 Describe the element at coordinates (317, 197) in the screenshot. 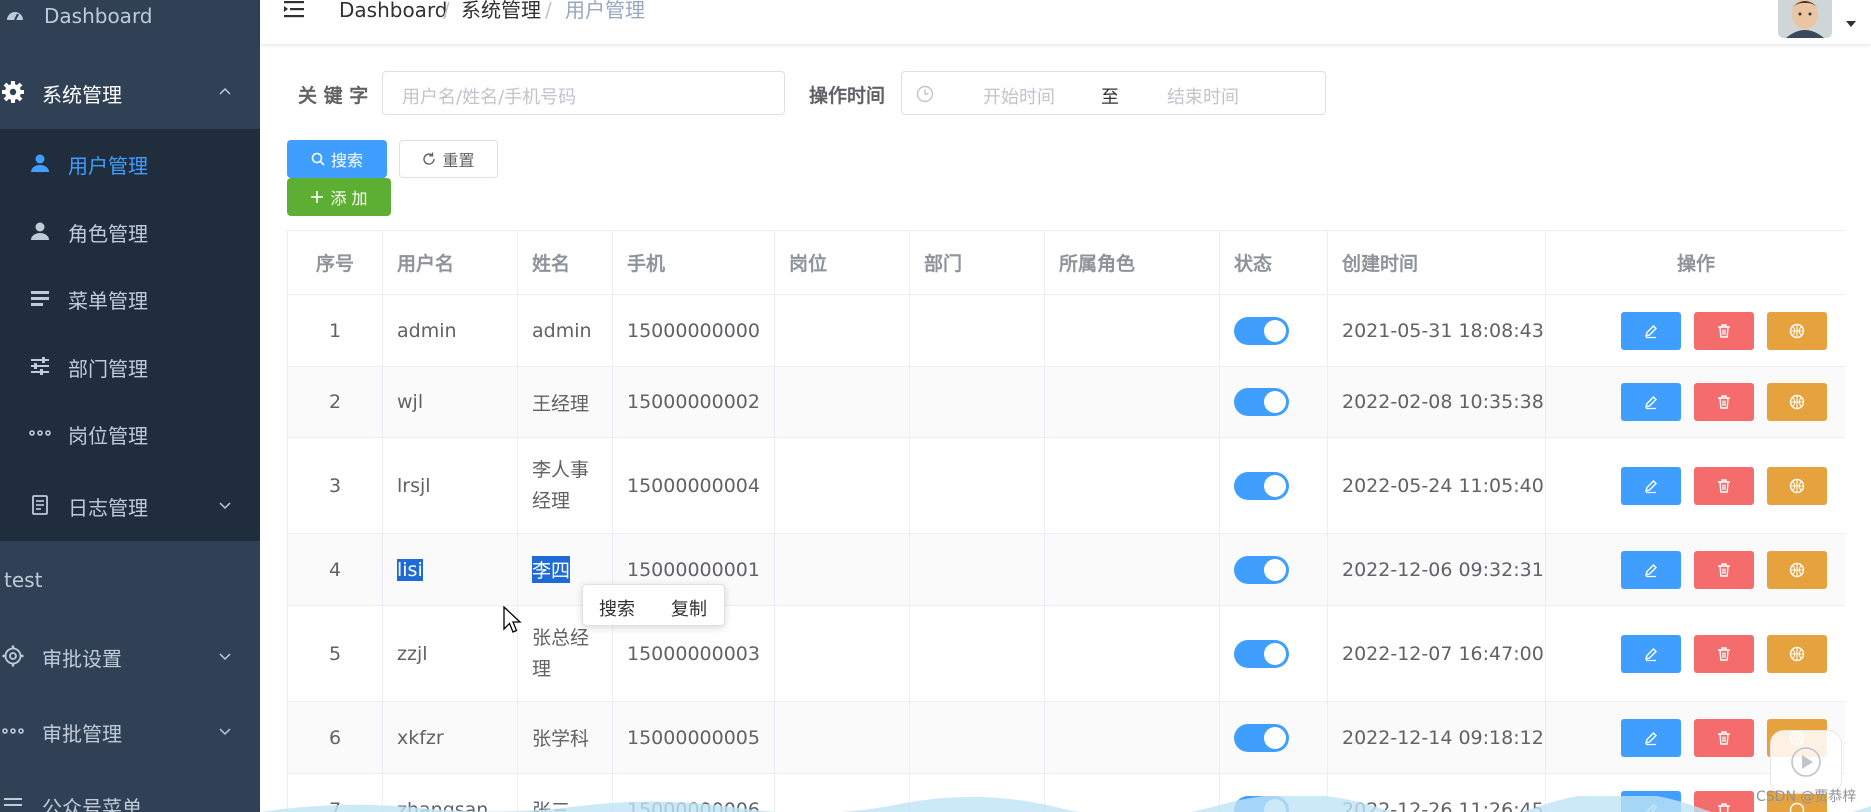

I see `plus-icon` at that location.